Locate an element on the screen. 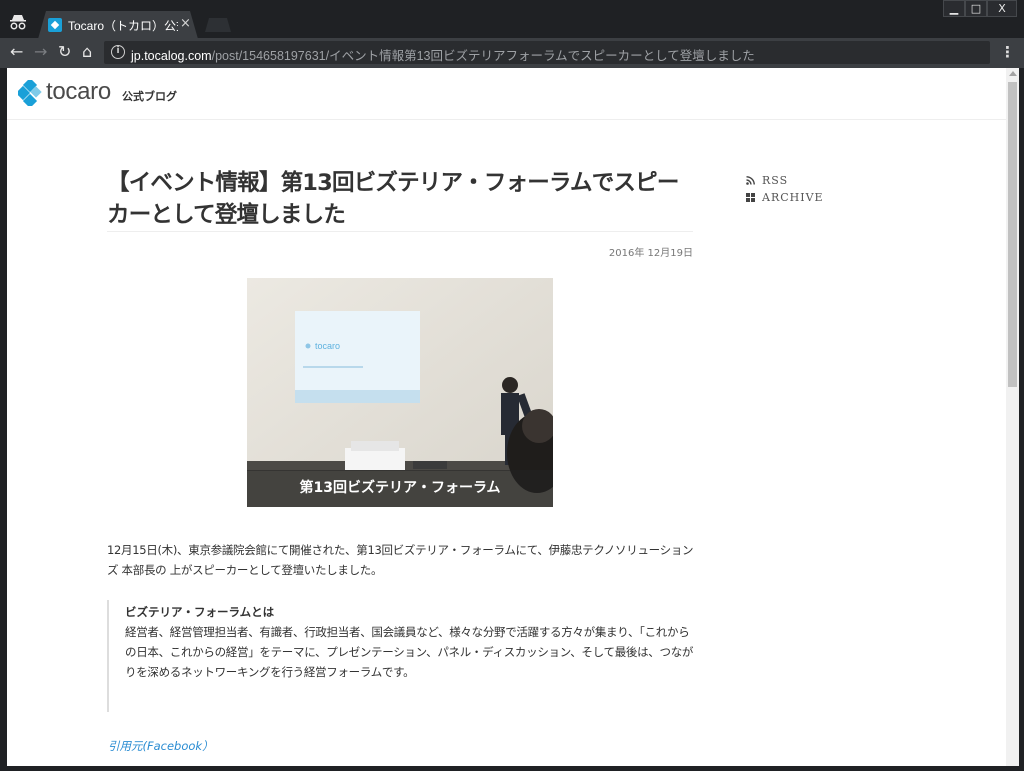  sidebar-item-archive: ARCHIVE is located at coordinates (785, 199).